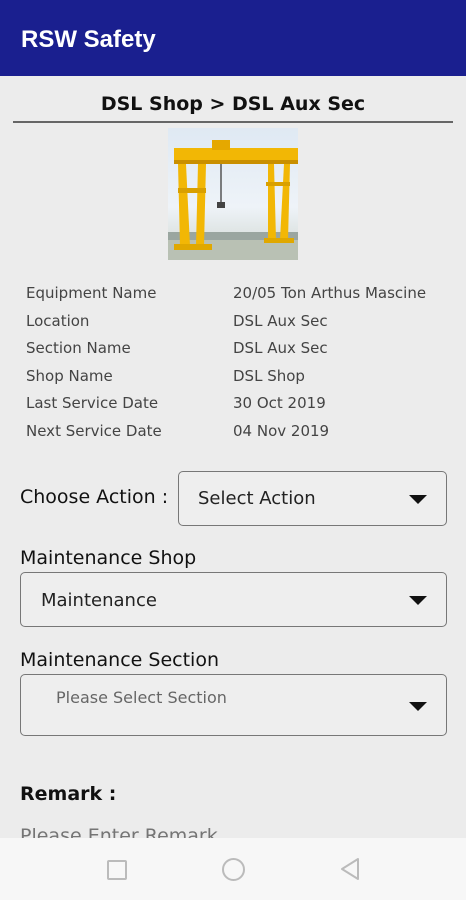  What do you see at coordinates (233, 599) in the screenshot?
I see `maintenance-shop-dropdown: Maintenance` at bounding box center [233, 599].